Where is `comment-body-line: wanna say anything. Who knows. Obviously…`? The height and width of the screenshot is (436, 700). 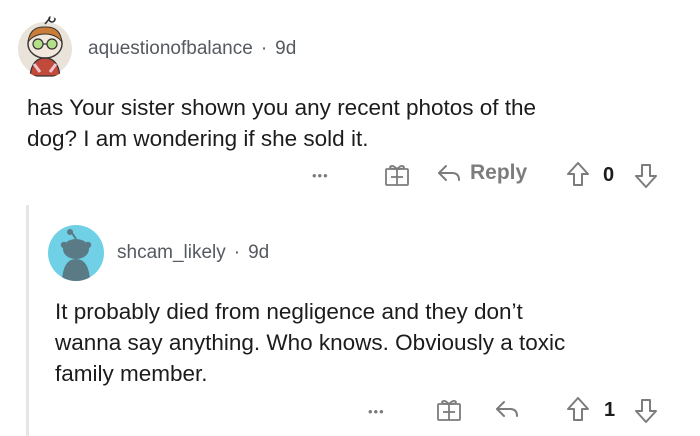 comment-body-line: wanna say anything. Who knows. Obviously… is located at coordinates (310, 342).